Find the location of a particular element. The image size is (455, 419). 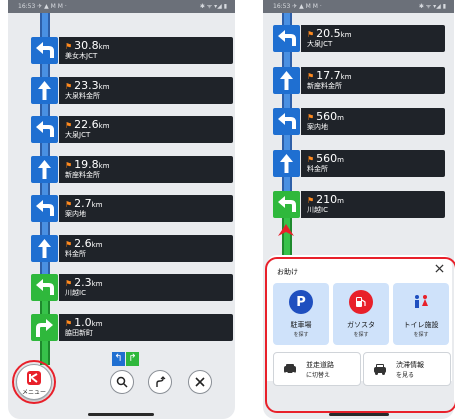

place-name: 大泉料金所 is located at coordinates (82, 95).